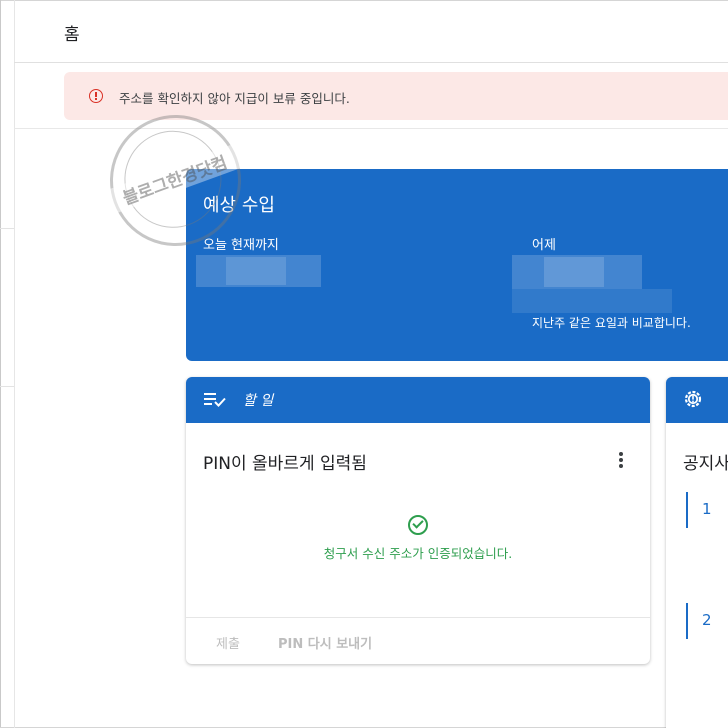 This screenshot has height=728, width=728. I want to click on verification-status: 청구서 수신 주소가 인증되었습니다., so click(418, 553).